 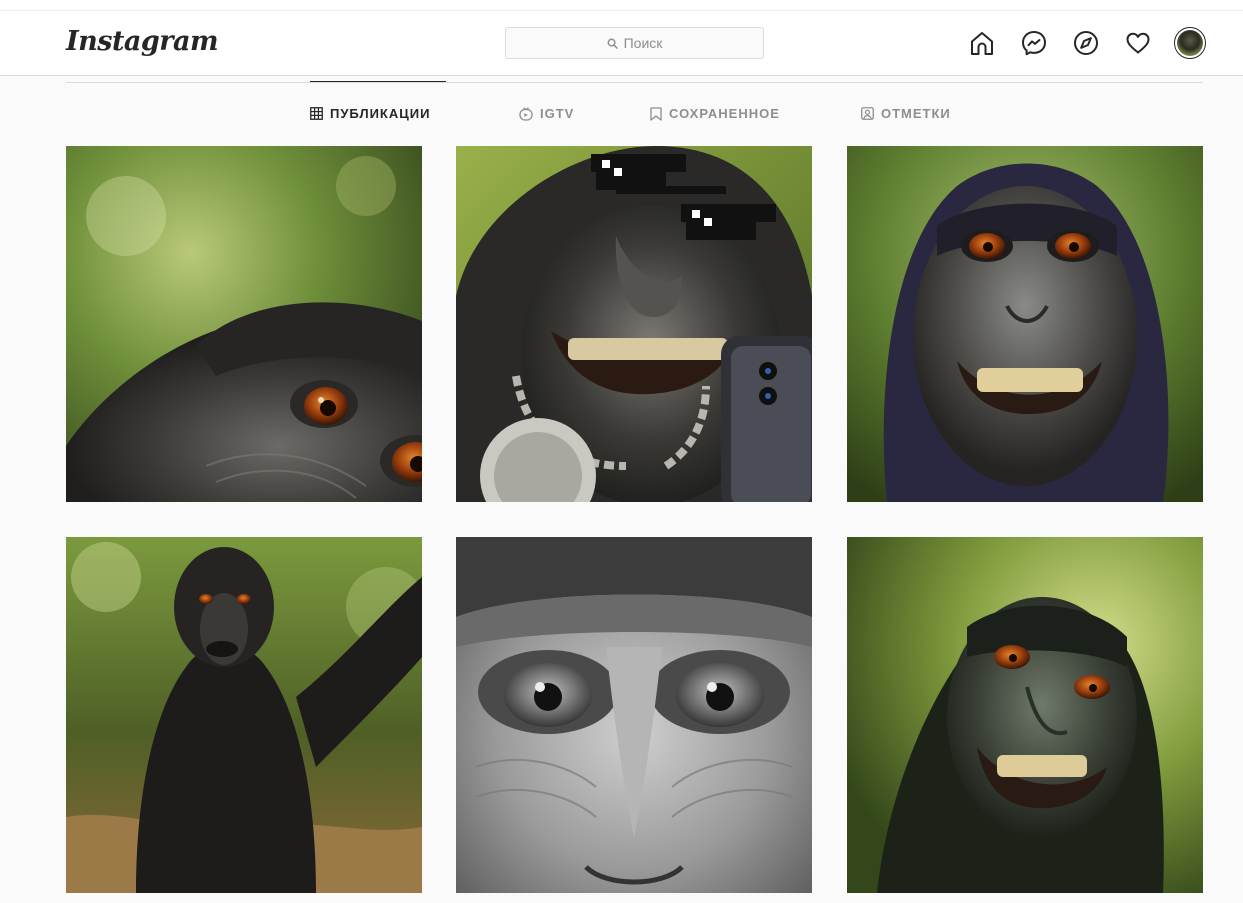 What do you see at coordinates (634, 82) in the screenshot?
I see `profile-tabs-divider` at bounding box center [634, 82].